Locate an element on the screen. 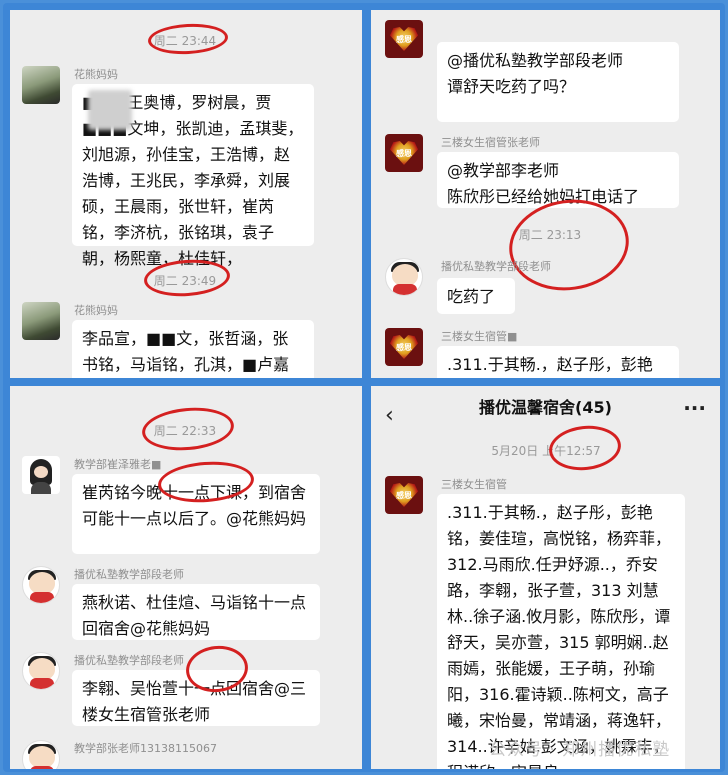 Image resolution: width=728 pixels, height=775 pixels. message-bubble: 吃药了 is located at coordinates (476, 296).